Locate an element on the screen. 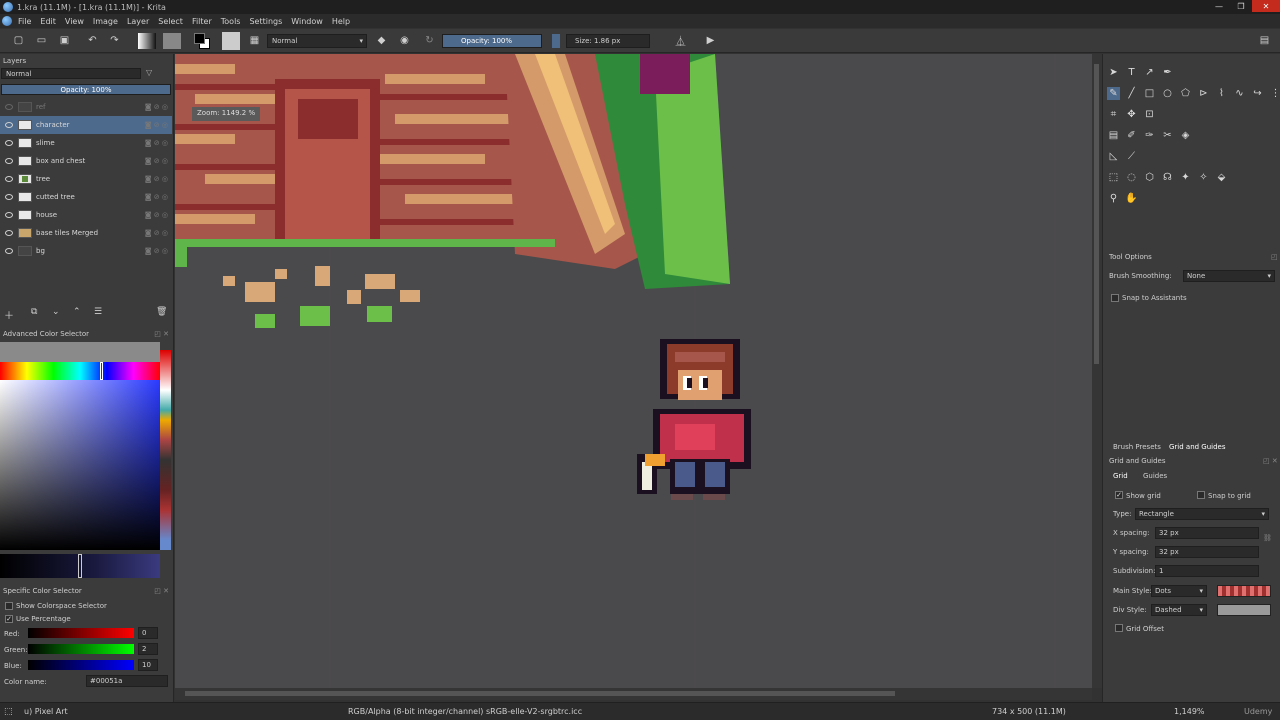 The width and height of the screenshot is (1280, 720). workspace-grid-icon: ▦ is located at coordinates (254, 40).